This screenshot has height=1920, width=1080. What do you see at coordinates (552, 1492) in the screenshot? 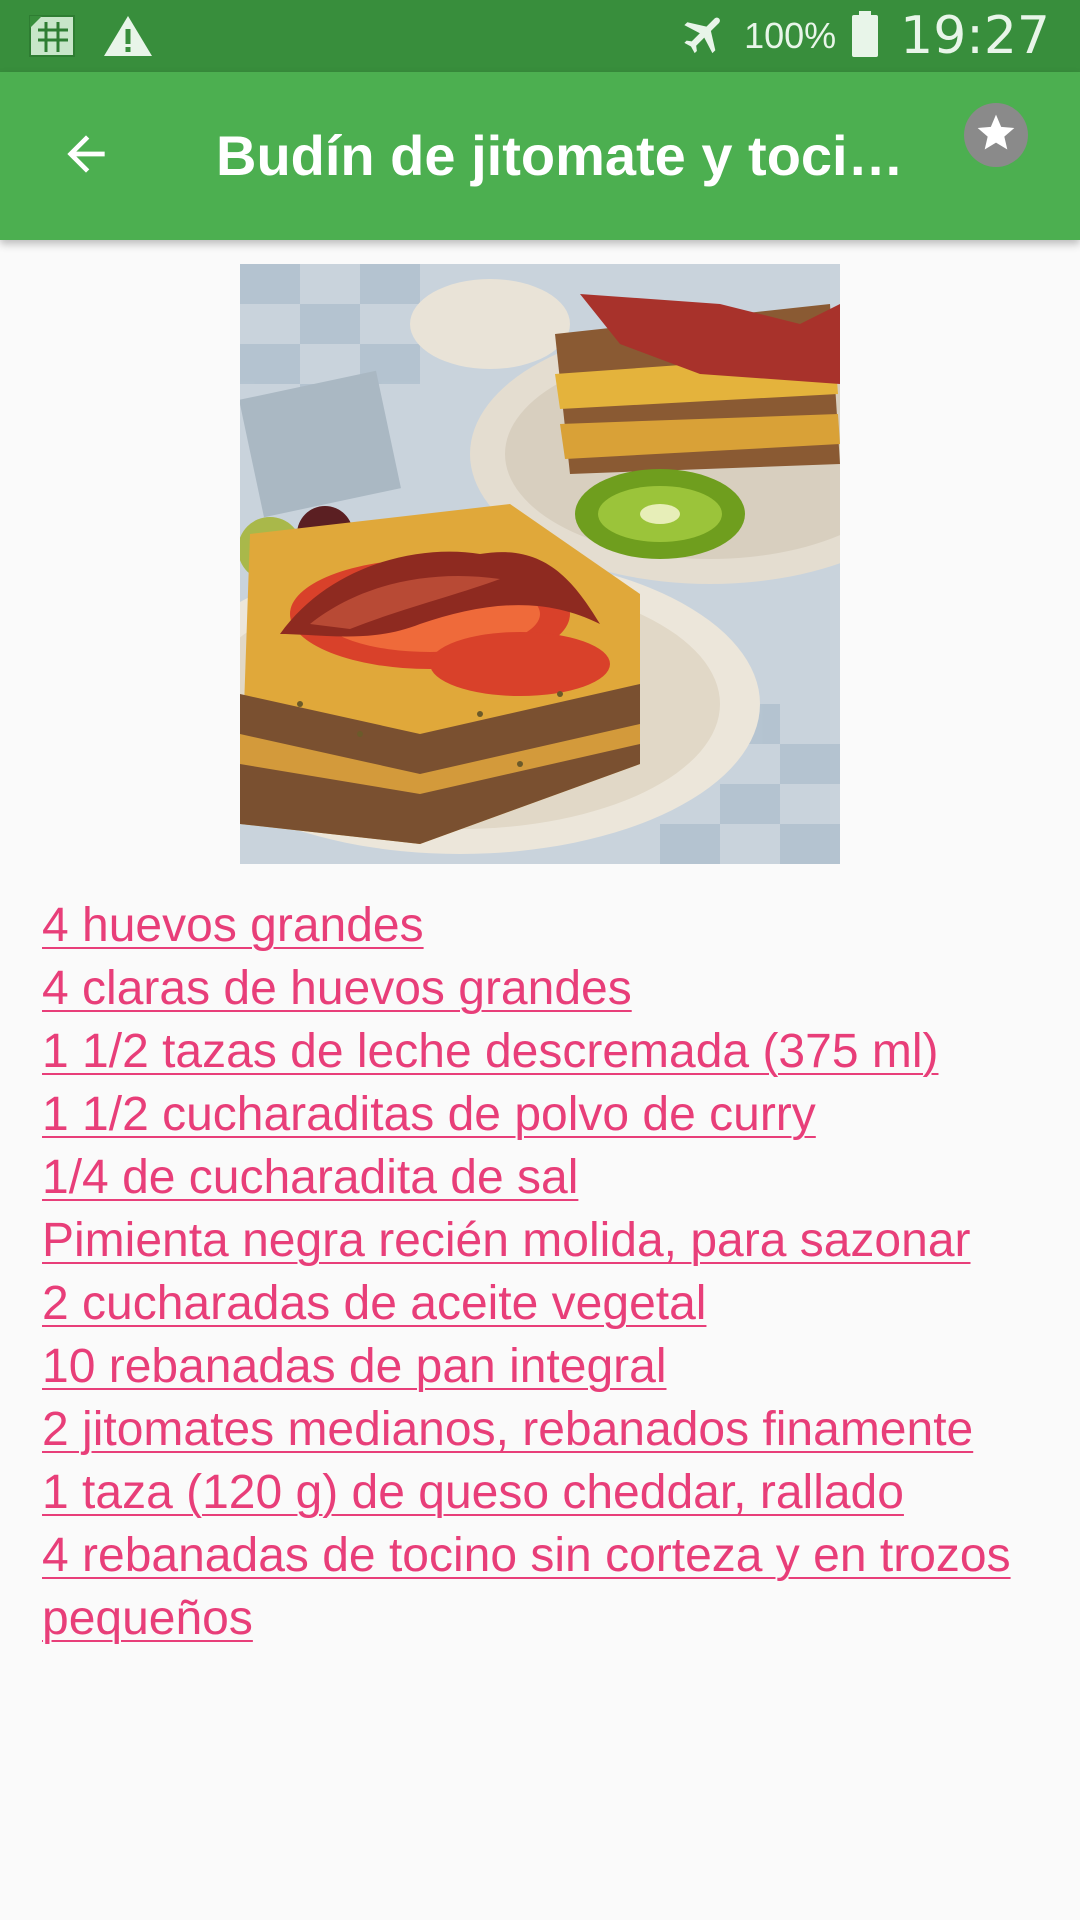
I see `ingredient-link: 1 taza (120 g) de queso cheddar, rallado` at bounding box center [552, 1492].